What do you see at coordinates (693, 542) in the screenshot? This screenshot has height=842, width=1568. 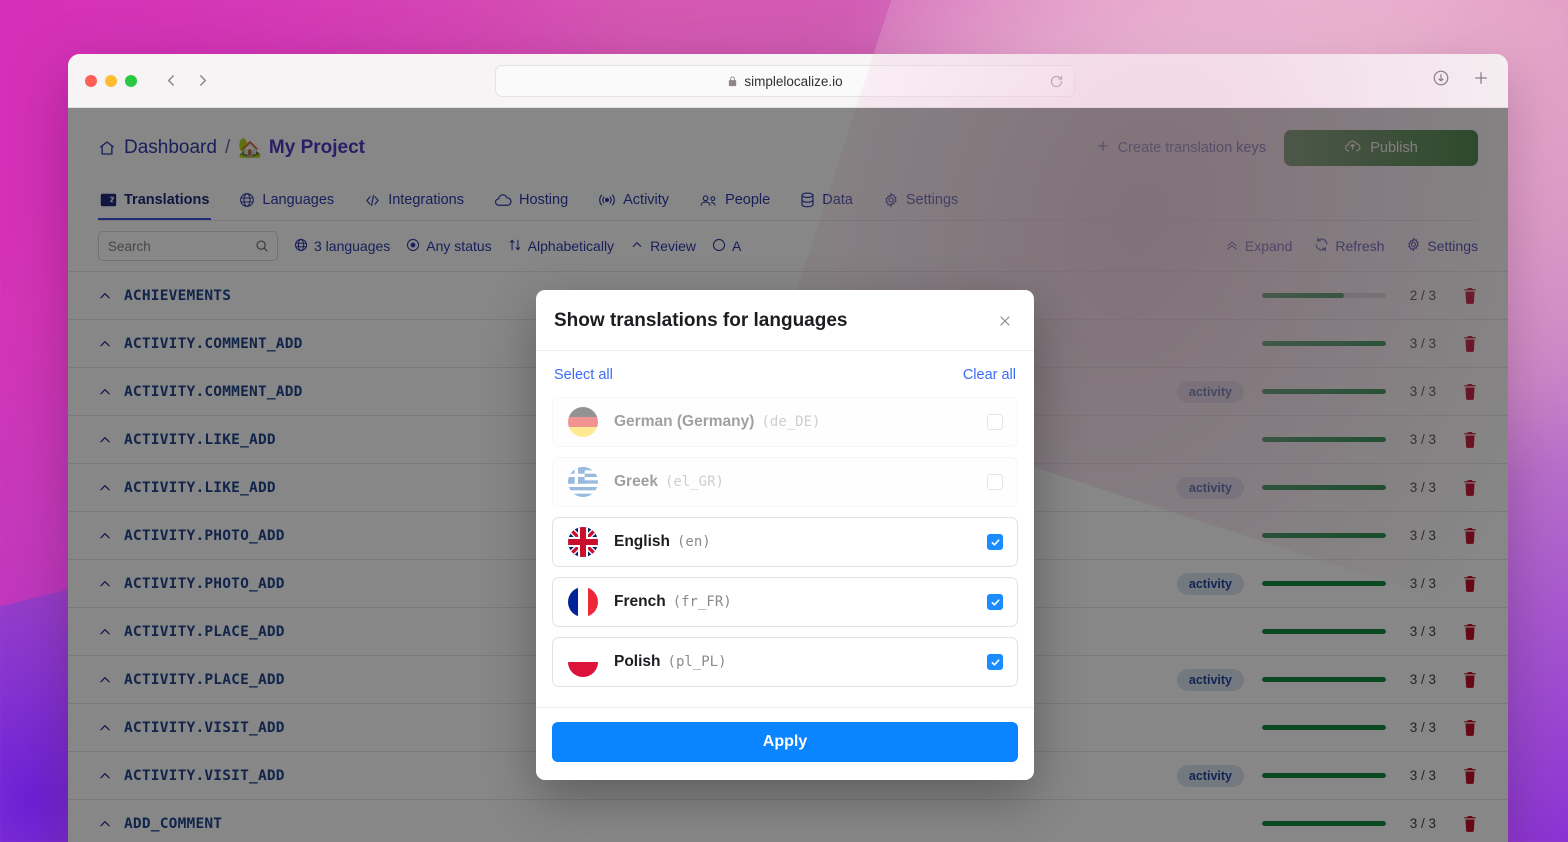 I see `language-code: (en)` at bounding box center [693, 542].